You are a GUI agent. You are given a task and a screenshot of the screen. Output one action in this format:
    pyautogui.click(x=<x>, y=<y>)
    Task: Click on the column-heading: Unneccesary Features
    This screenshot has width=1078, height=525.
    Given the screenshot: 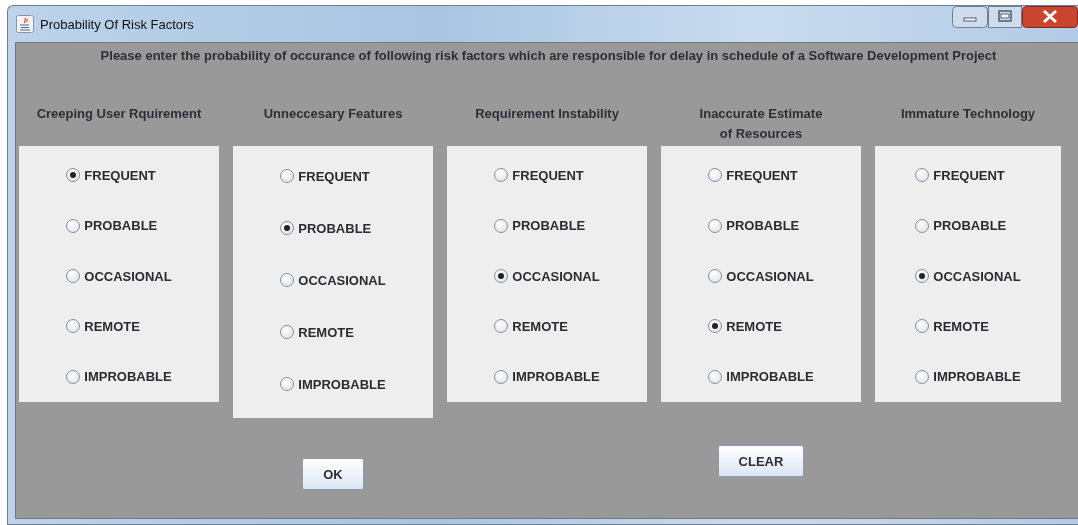 What is the action you would take?
    pyautogui.click(x=333, y=114)
    